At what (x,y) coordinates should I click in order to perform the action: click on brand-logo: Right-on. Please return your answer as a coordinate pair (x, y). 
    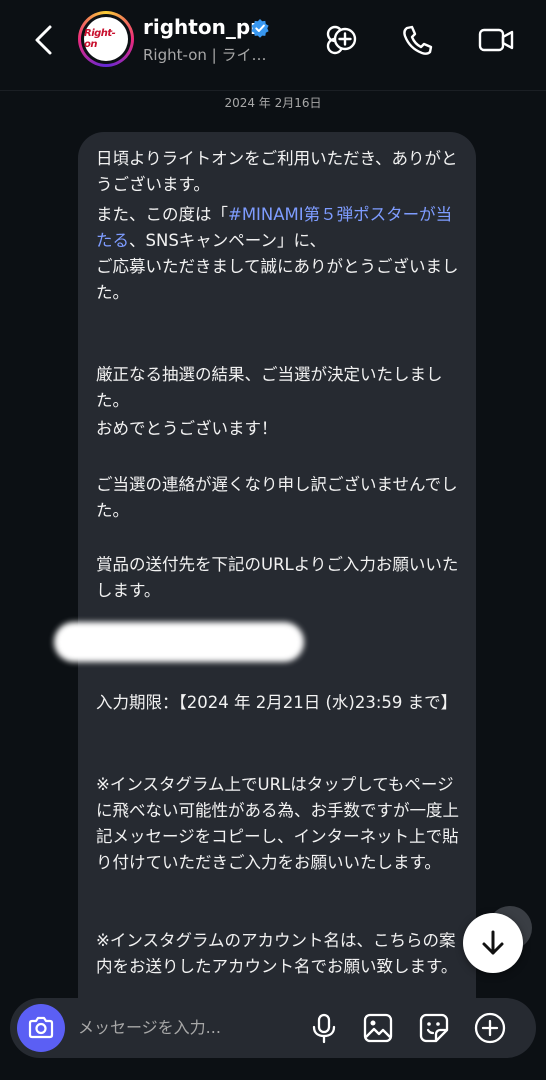
    Looking at the image, I should click on (106, 39).